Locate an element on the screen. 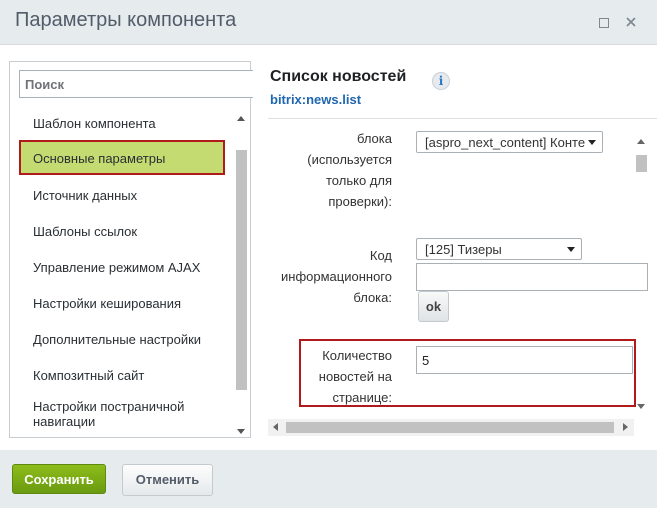 The image size is (657, 508). iblock-id-select: [125] Тизеры is located at coordinates (499, 249).